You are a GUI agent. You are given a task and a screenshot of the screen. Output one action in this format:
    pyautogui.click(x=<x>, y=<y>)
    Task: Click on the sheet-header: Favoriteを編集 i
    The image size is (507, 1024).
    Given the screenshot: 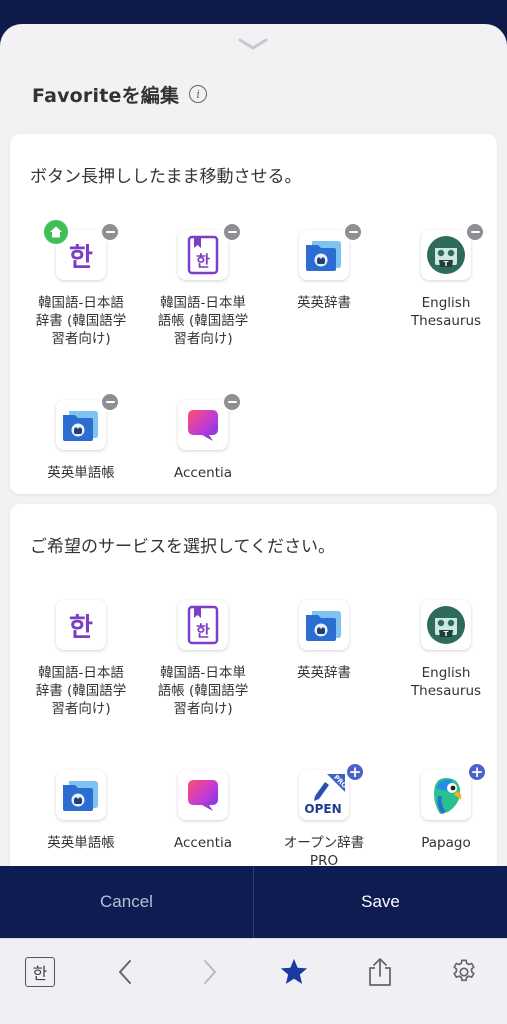 What is the action you would take?
    pyautogui.click(x=120, y=94)
    